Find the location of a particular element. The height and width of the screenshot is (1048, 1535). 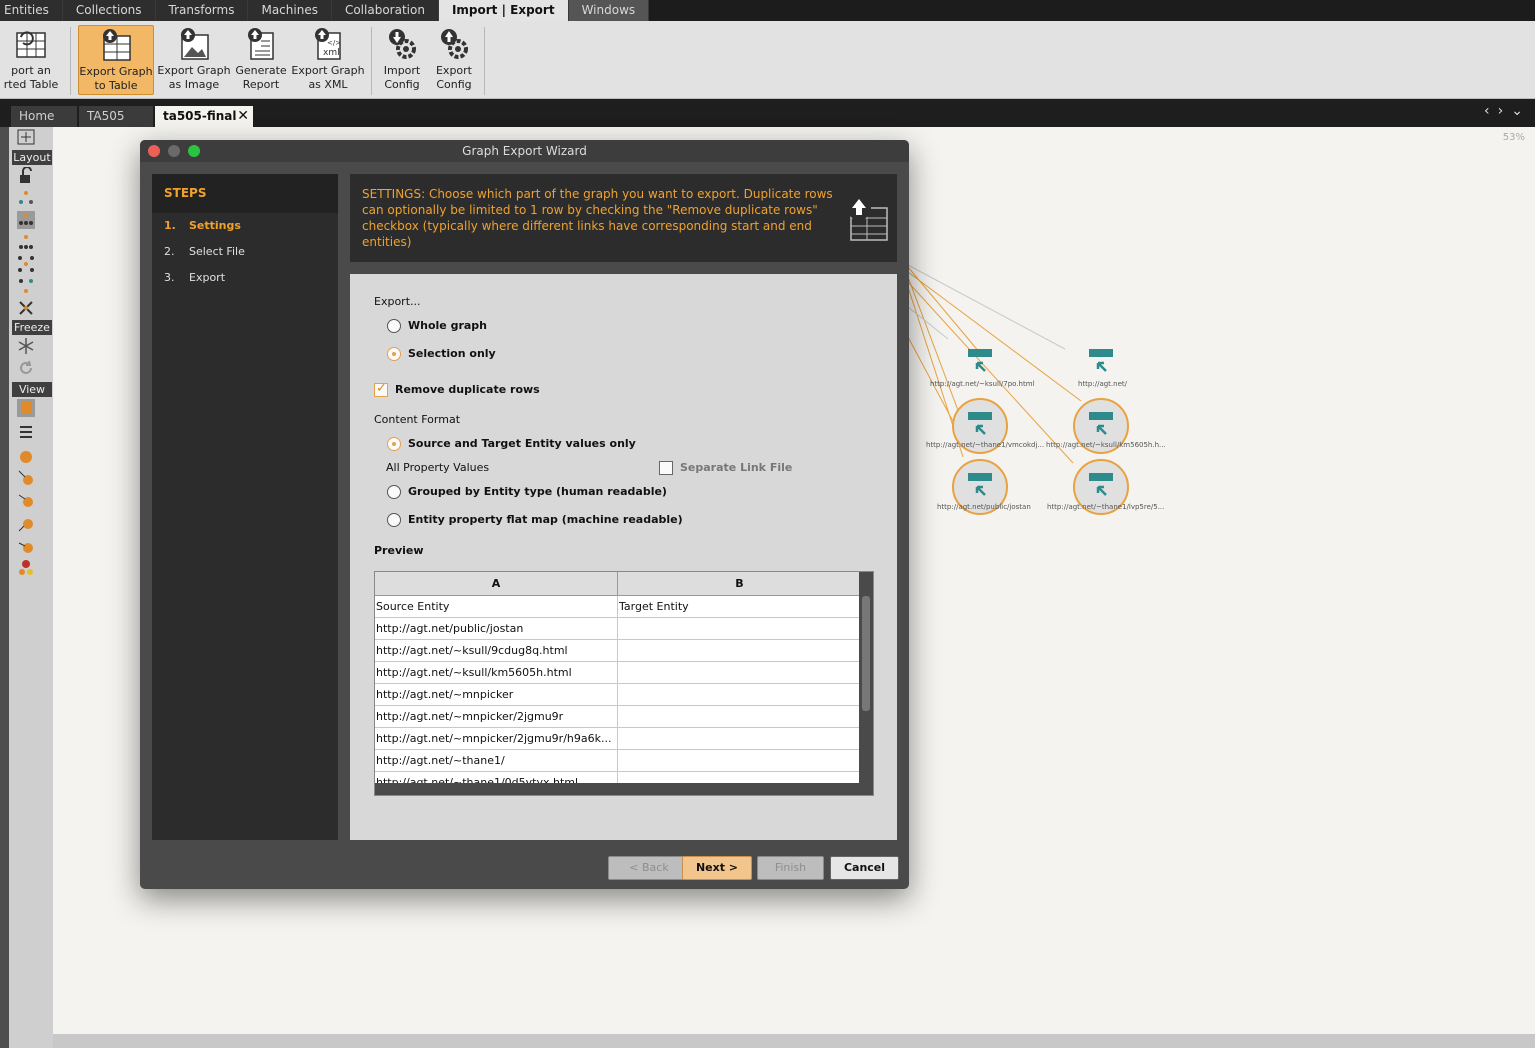

back-button: < Back is located at coordinates (649, 868).